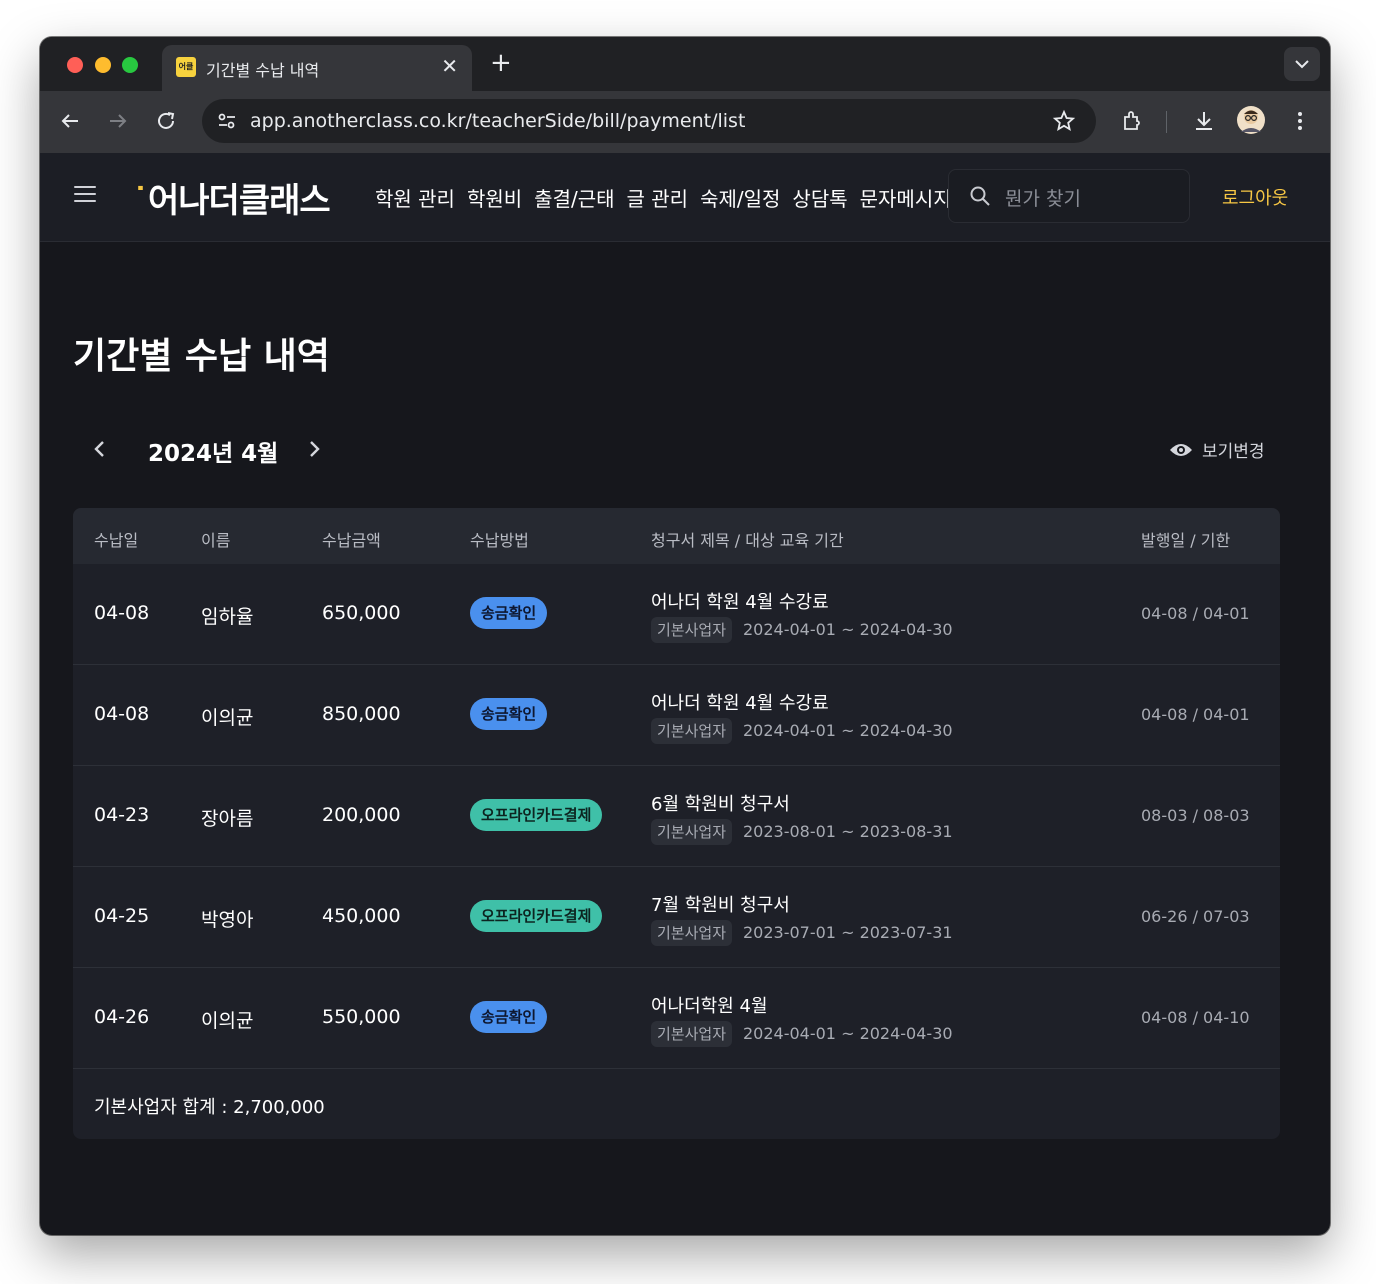 The image size is (1376, 1284). What do you see at coordinates (116, 540) in the screenshot?
I see `header-date: 수납일` at bounding box center [116, 540].